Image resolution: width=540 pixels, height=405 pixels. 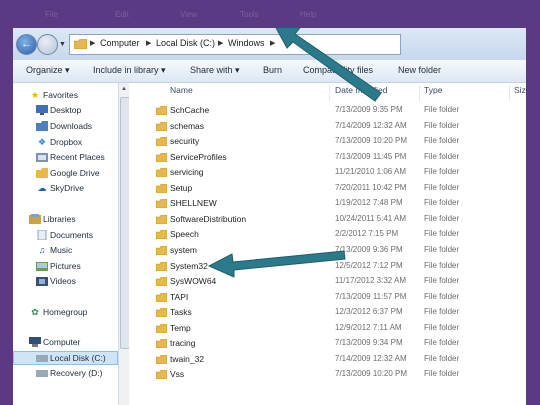 I want to click on nav-desktop: Desktop, so click(x=65, y=111).